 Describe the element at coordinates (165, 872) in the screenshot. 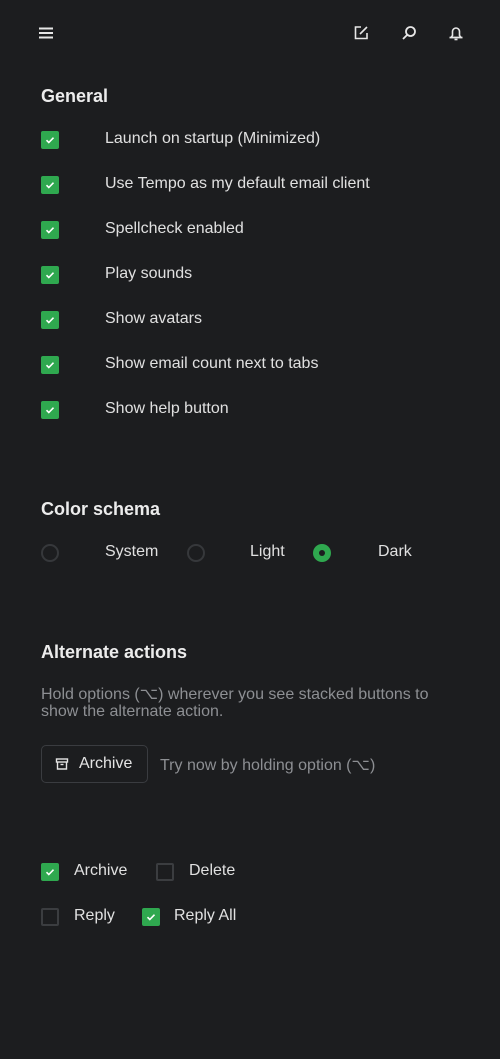

I see `delete-action-checkbox` at that location.